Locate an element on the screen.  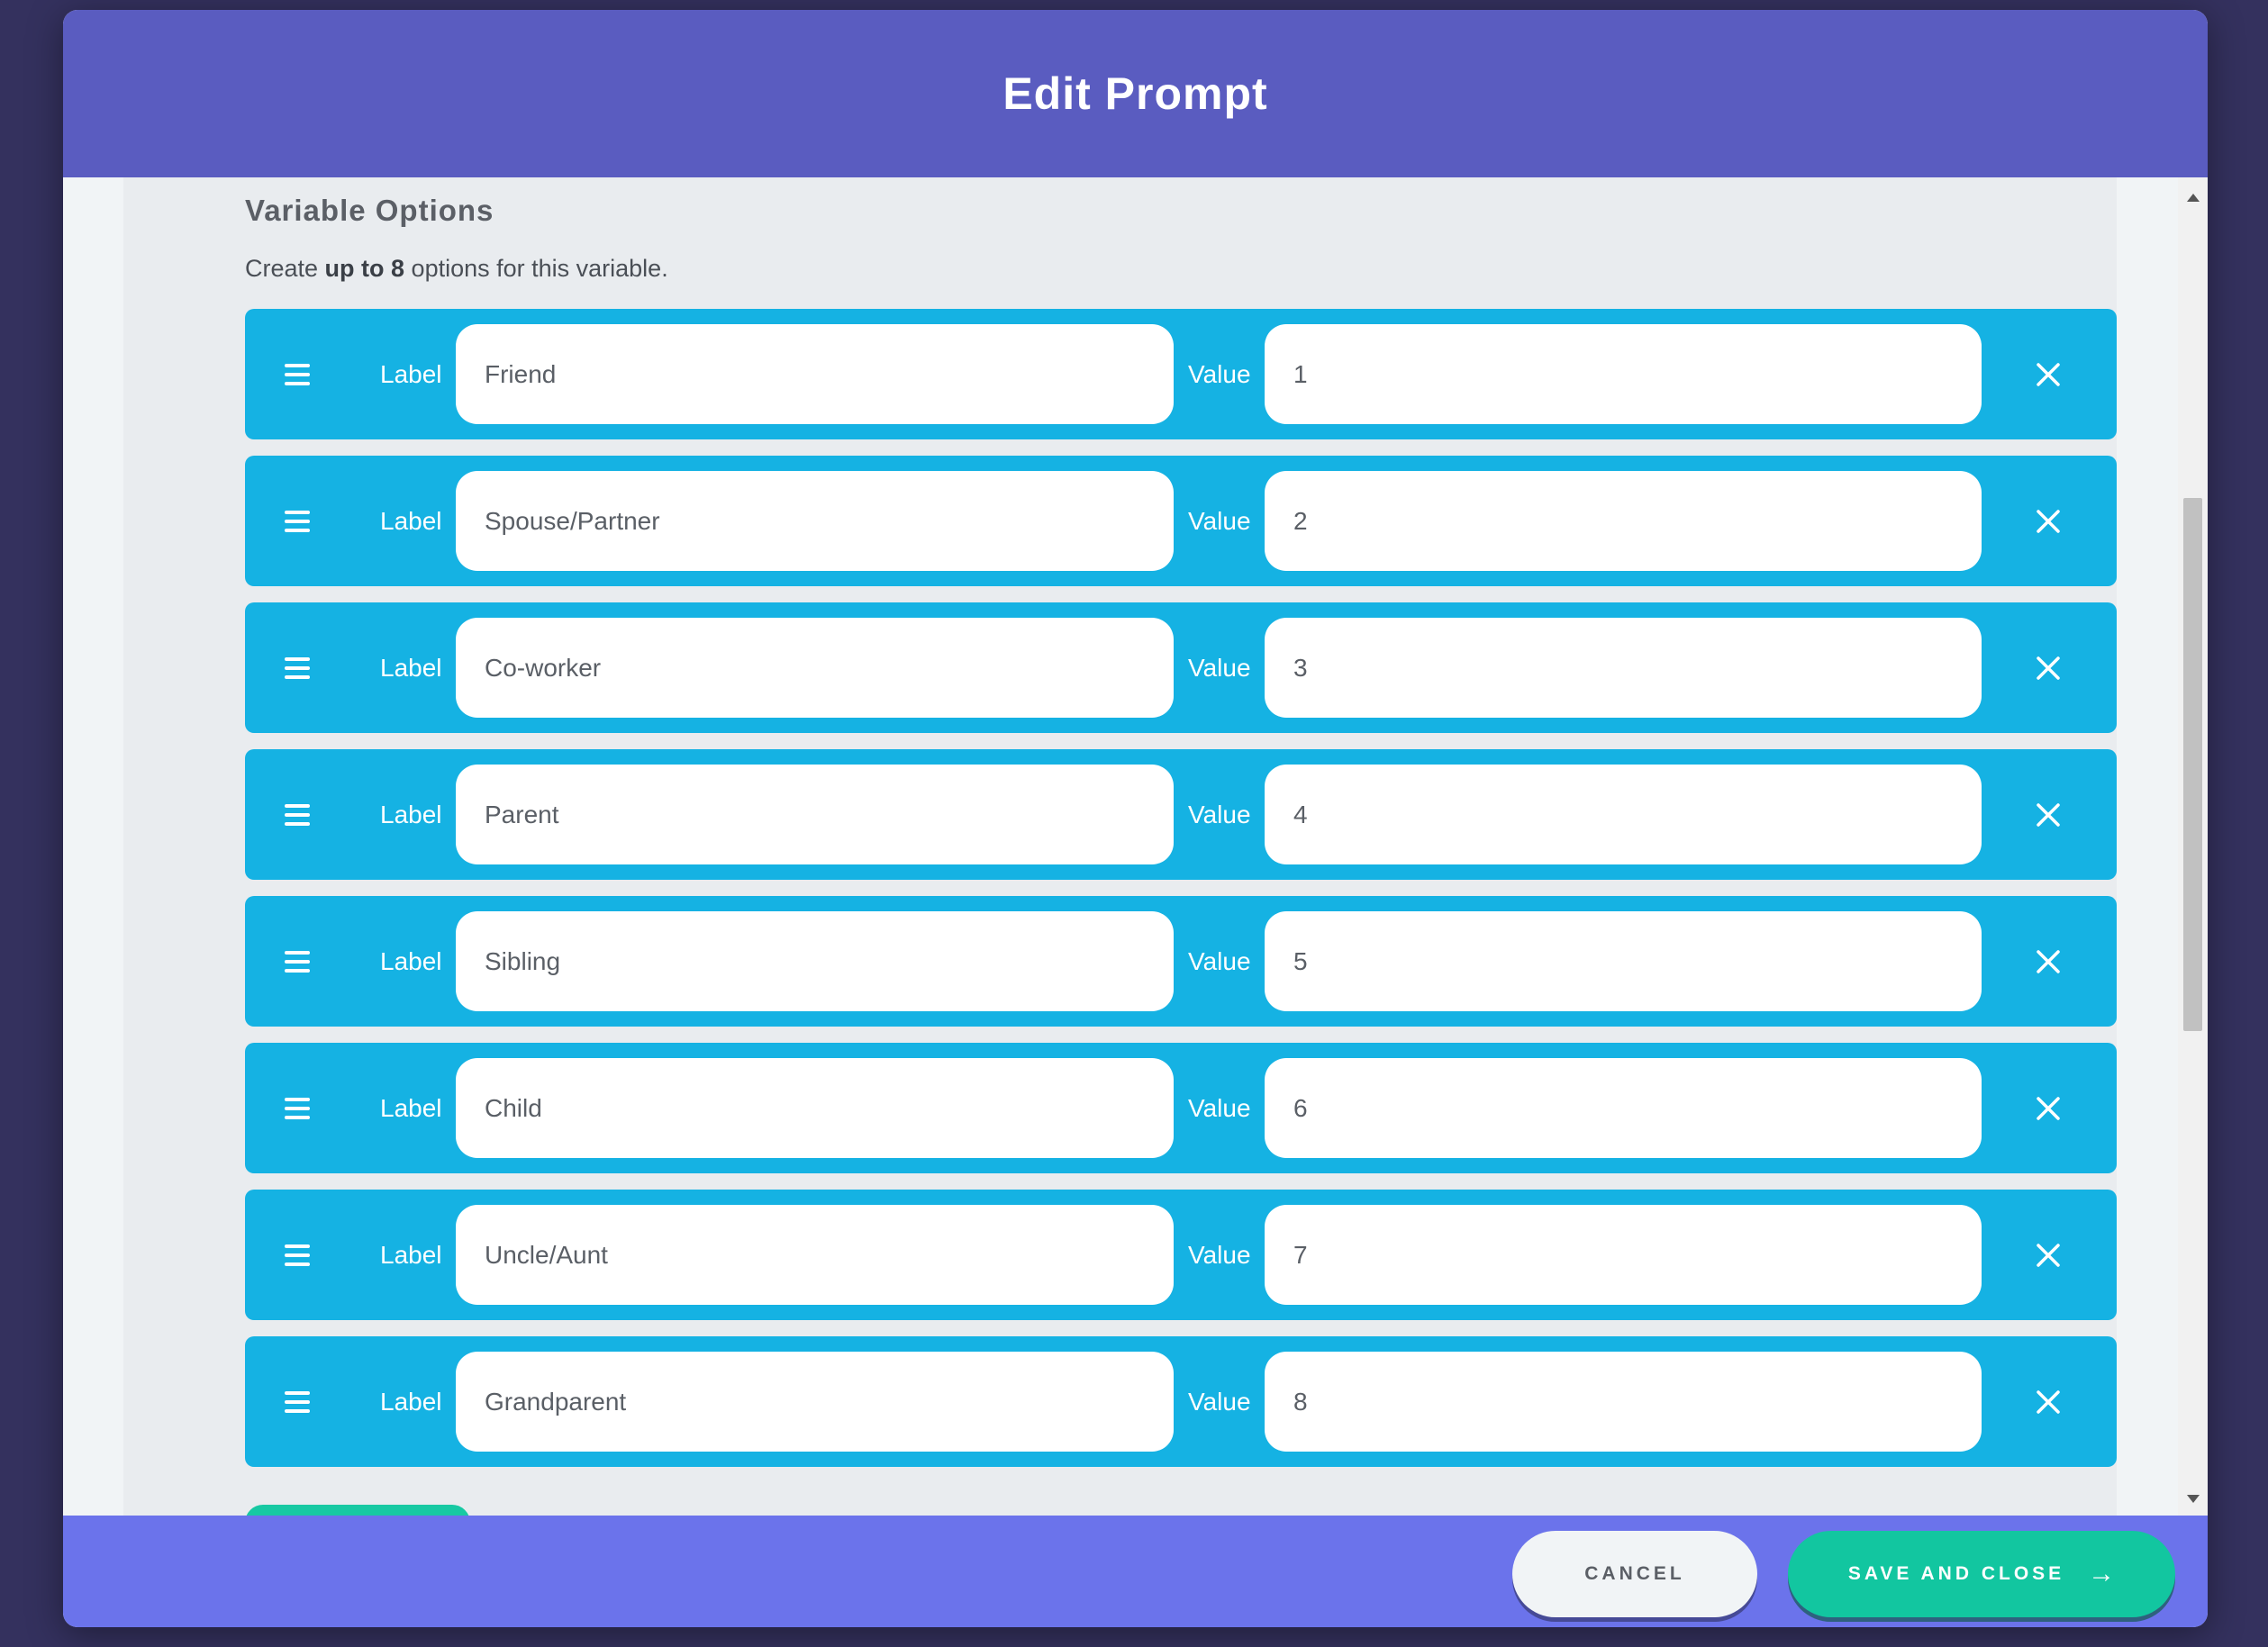
save-and-close-button: SAVE AND CLOSE → is located at coordinates (1982, 1574).